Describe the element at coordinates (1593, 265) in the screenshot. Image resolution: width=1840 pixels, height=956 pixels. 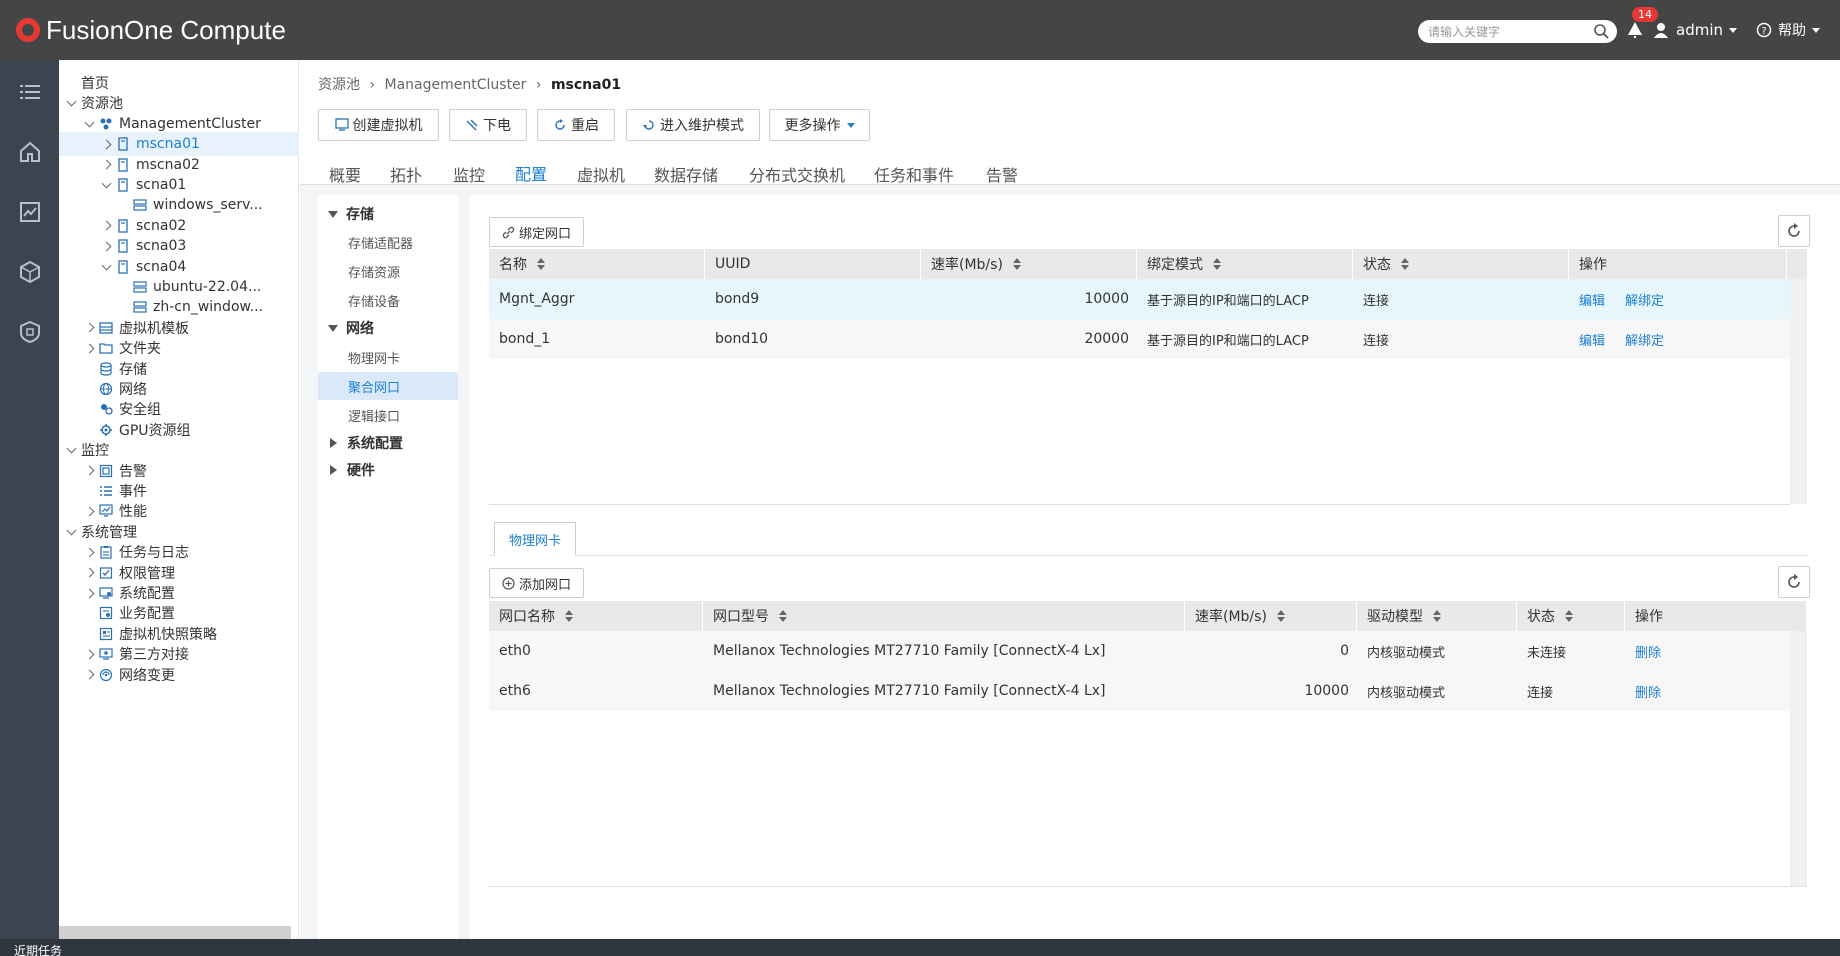
I see `column-header-label: 操作` at that location.